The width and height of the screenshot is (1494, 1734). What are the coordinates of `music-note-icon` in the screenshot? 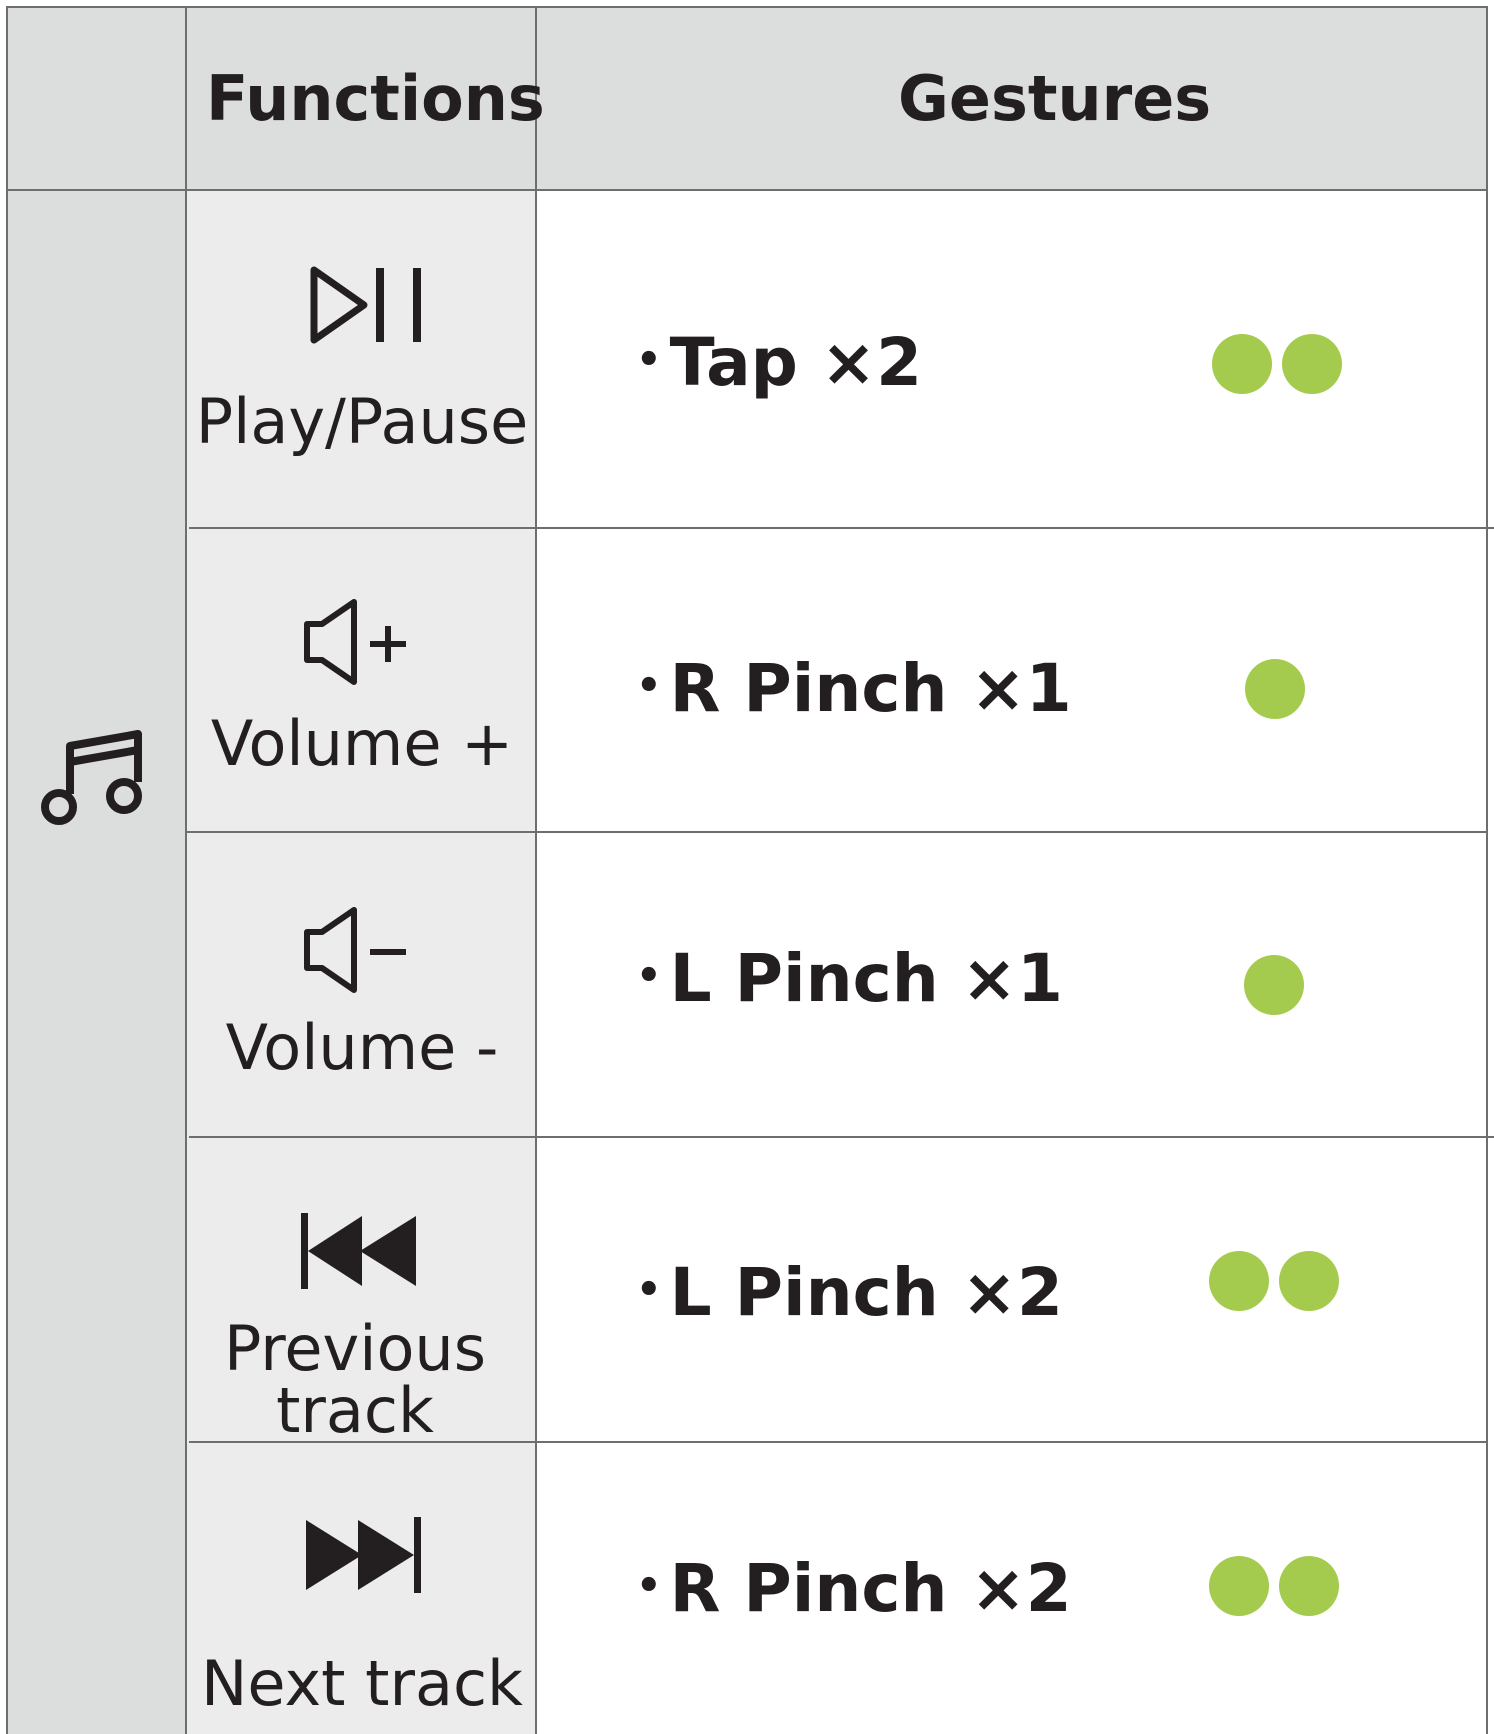 It's located at (91, 777).